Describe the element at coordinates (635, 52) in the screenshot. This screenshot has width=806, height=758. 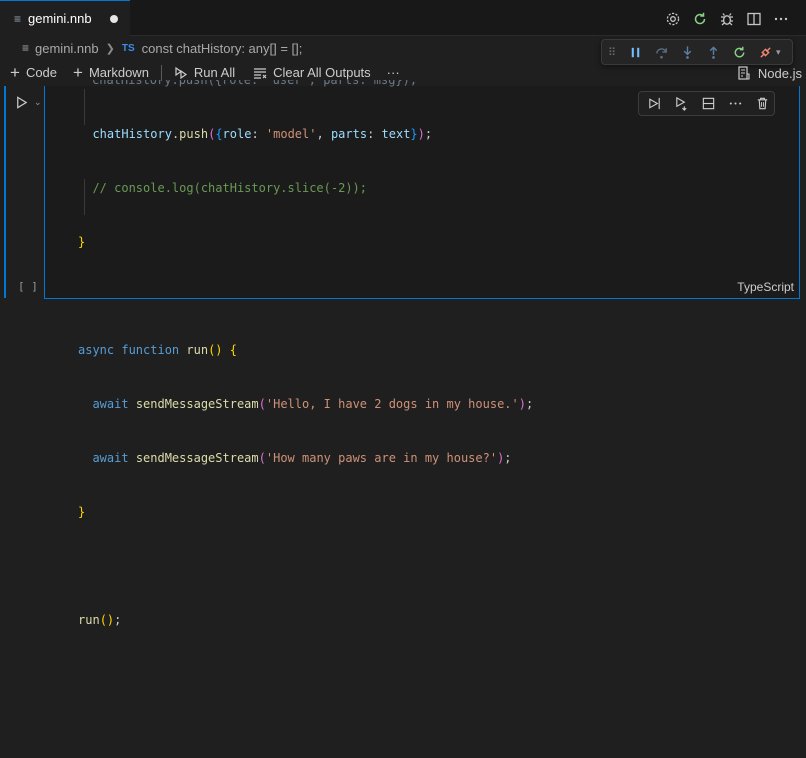
I see `pause-icon` at that location.